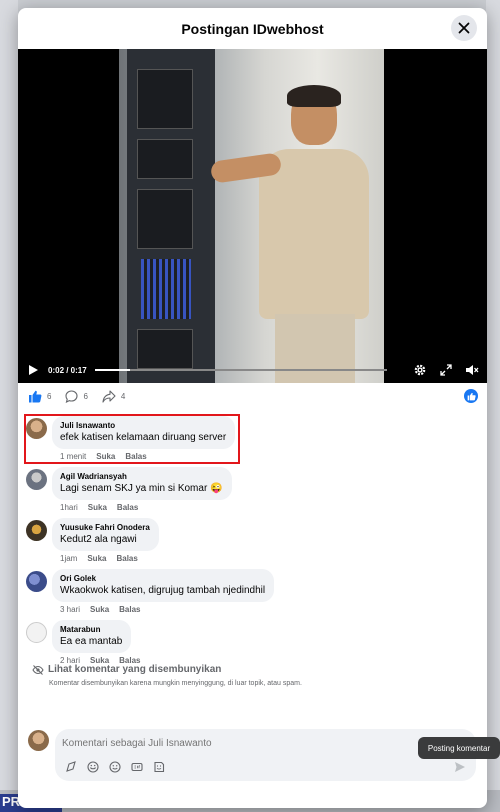 The image size is (500, 812). I want to click on comment-meta: 1hari Suka Balas, so click(142, 507).